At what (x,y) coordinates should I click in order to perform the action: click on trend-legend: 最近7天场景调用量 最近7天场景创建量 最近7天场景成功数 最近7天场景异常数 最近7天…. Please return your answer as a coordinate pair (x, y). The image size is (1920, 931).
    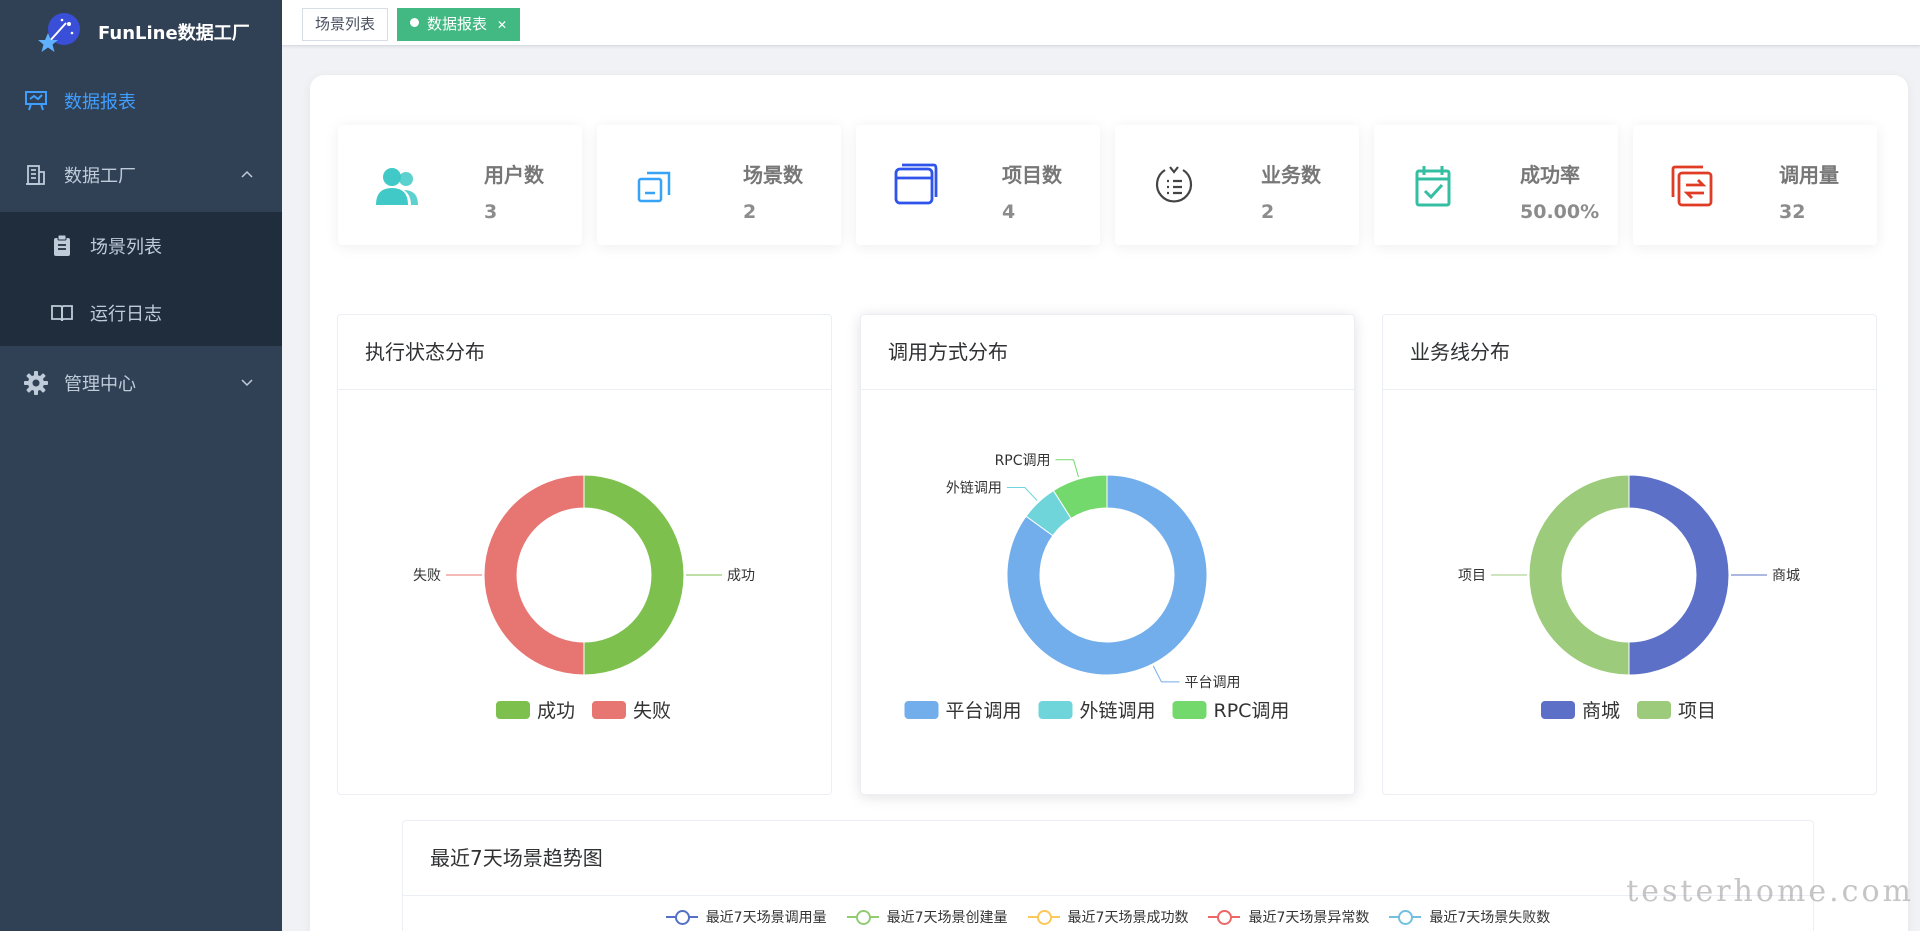
    Looking at the image, I should click on (1108, 917).